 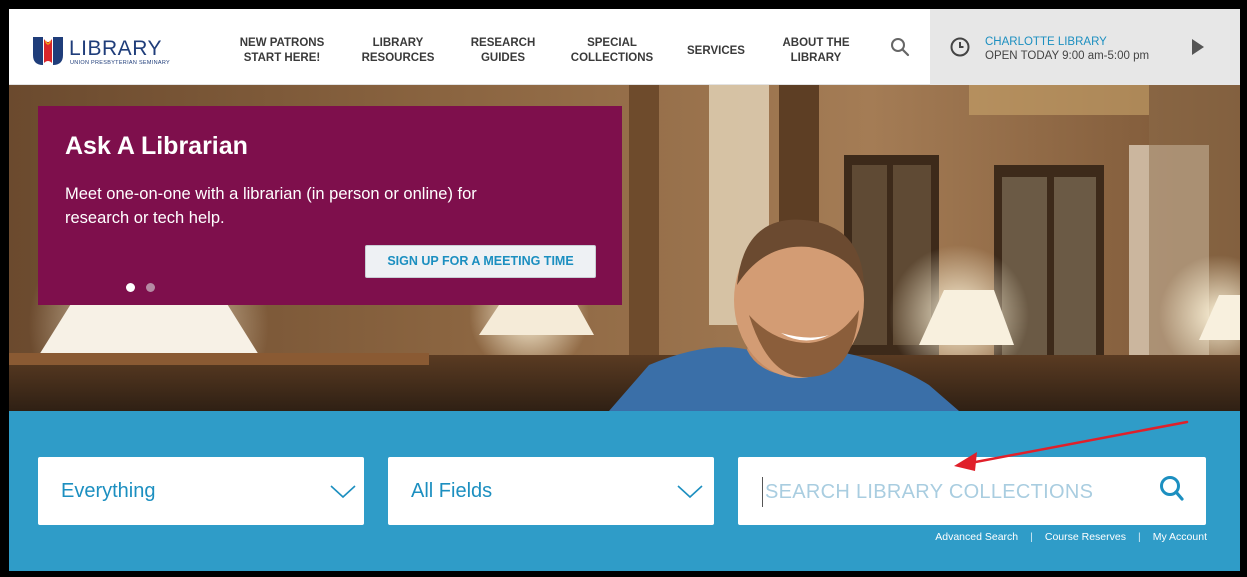 I want to click on play-icon, so click(x=1198, y=47).